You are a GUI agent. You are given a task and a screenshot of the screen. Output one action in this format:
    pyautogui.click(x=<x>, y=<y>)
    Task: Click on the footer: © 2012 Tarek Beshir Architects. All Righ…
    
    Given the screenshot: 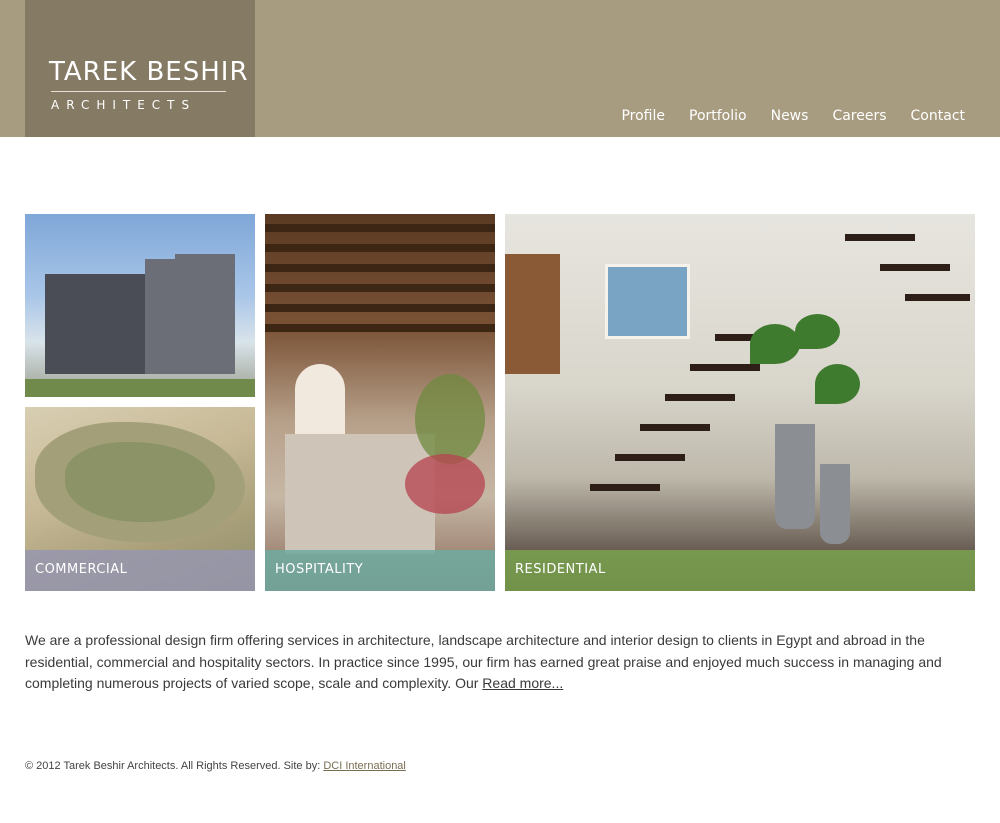 What is the action you would take?
    pyautogui.click(x=215, y=766)
    